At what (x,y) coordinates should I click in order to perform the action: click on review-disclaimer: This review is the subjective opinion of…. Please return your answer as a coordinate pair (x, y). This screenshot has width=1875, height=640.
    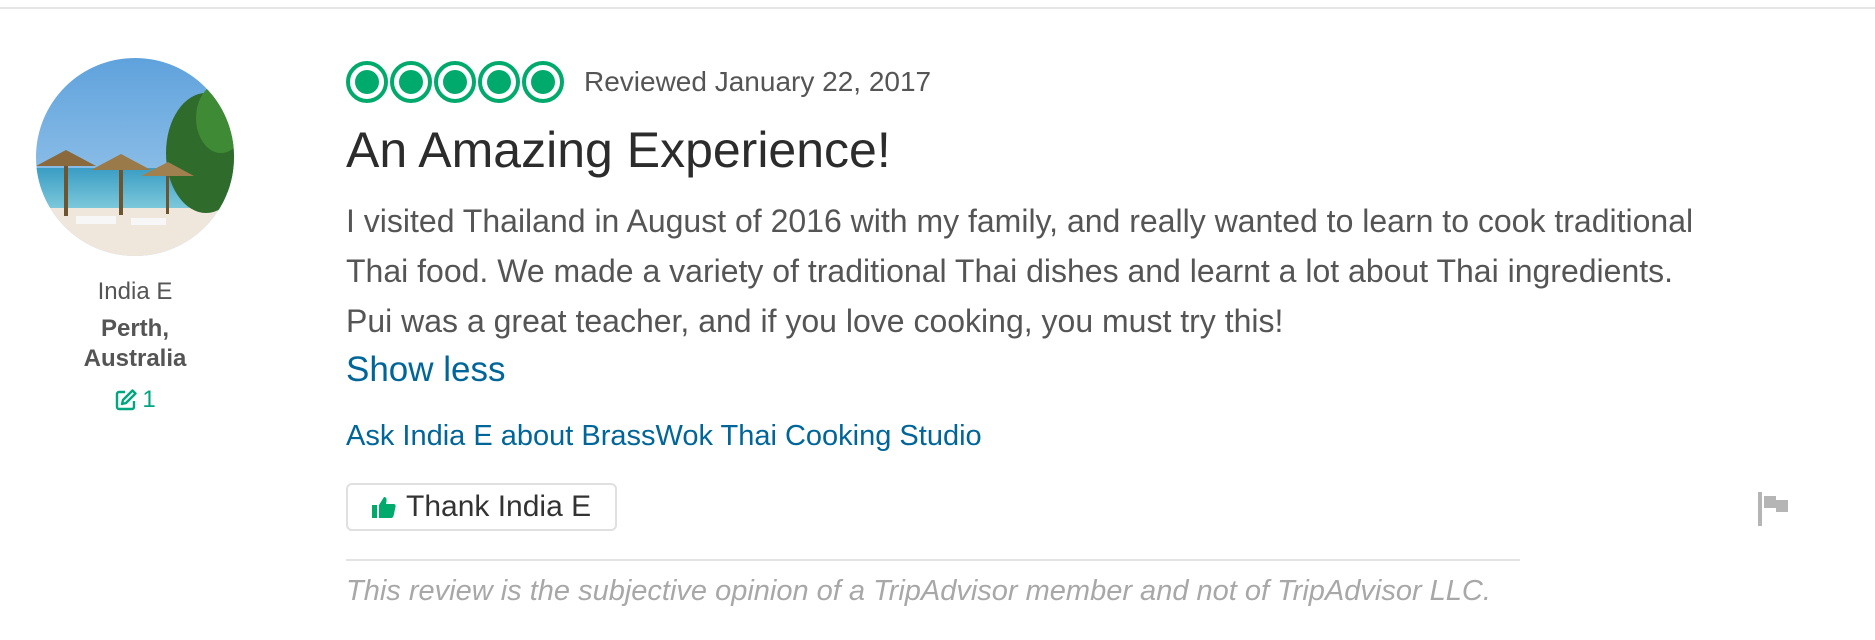
    Looking at the image, I should click on (918, 591).